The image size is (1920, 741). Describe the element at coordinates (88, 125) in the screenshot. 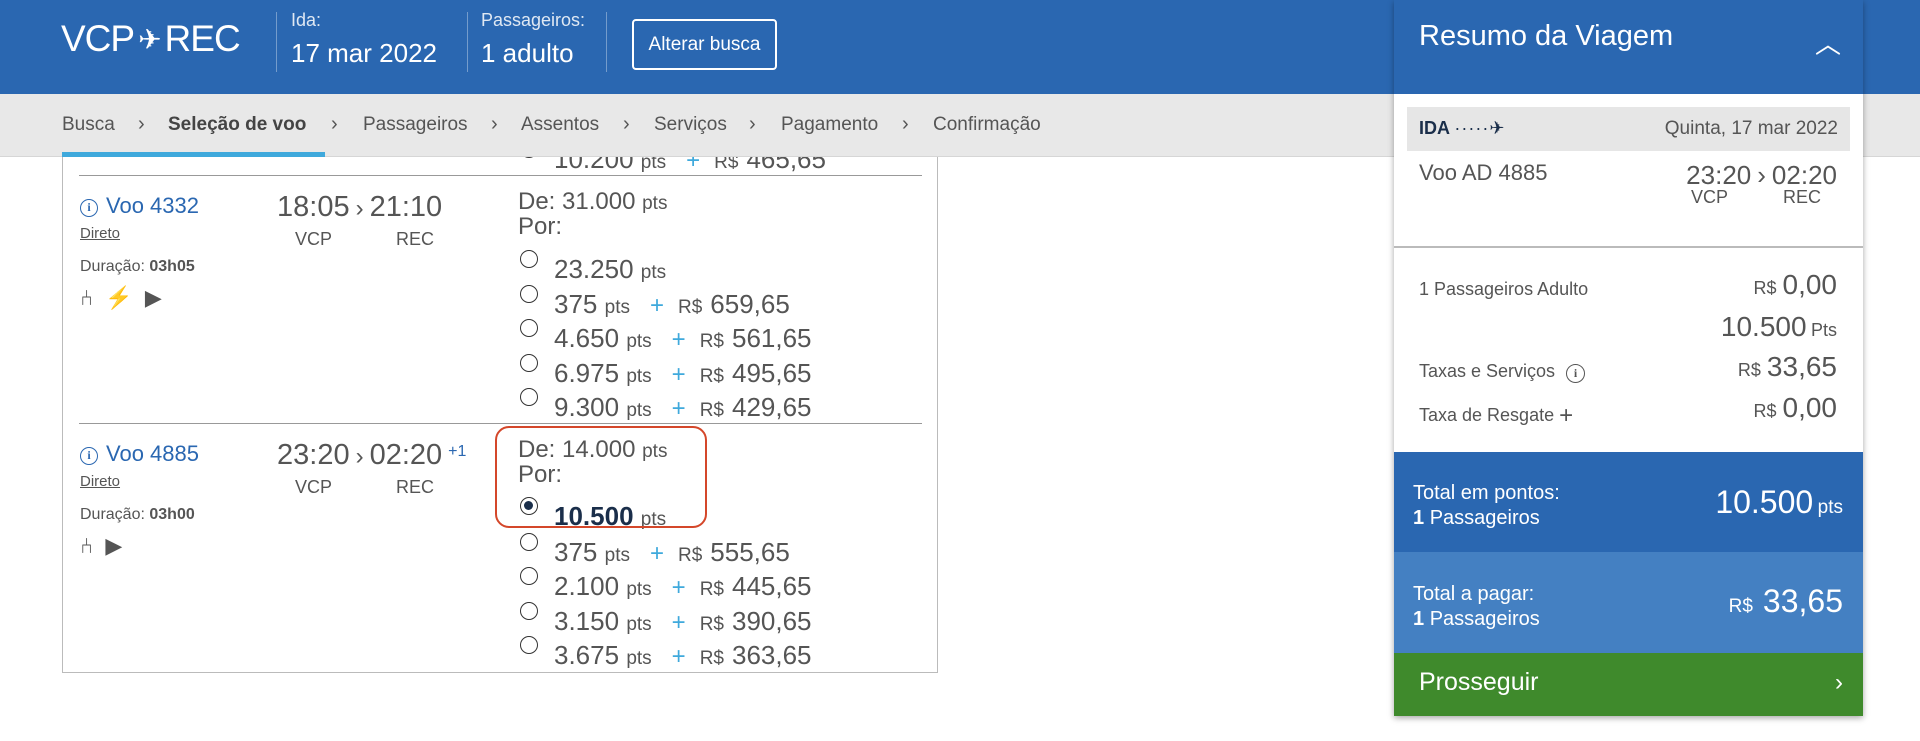

I see `breadcrumb-step-busca: Busca` at that location.